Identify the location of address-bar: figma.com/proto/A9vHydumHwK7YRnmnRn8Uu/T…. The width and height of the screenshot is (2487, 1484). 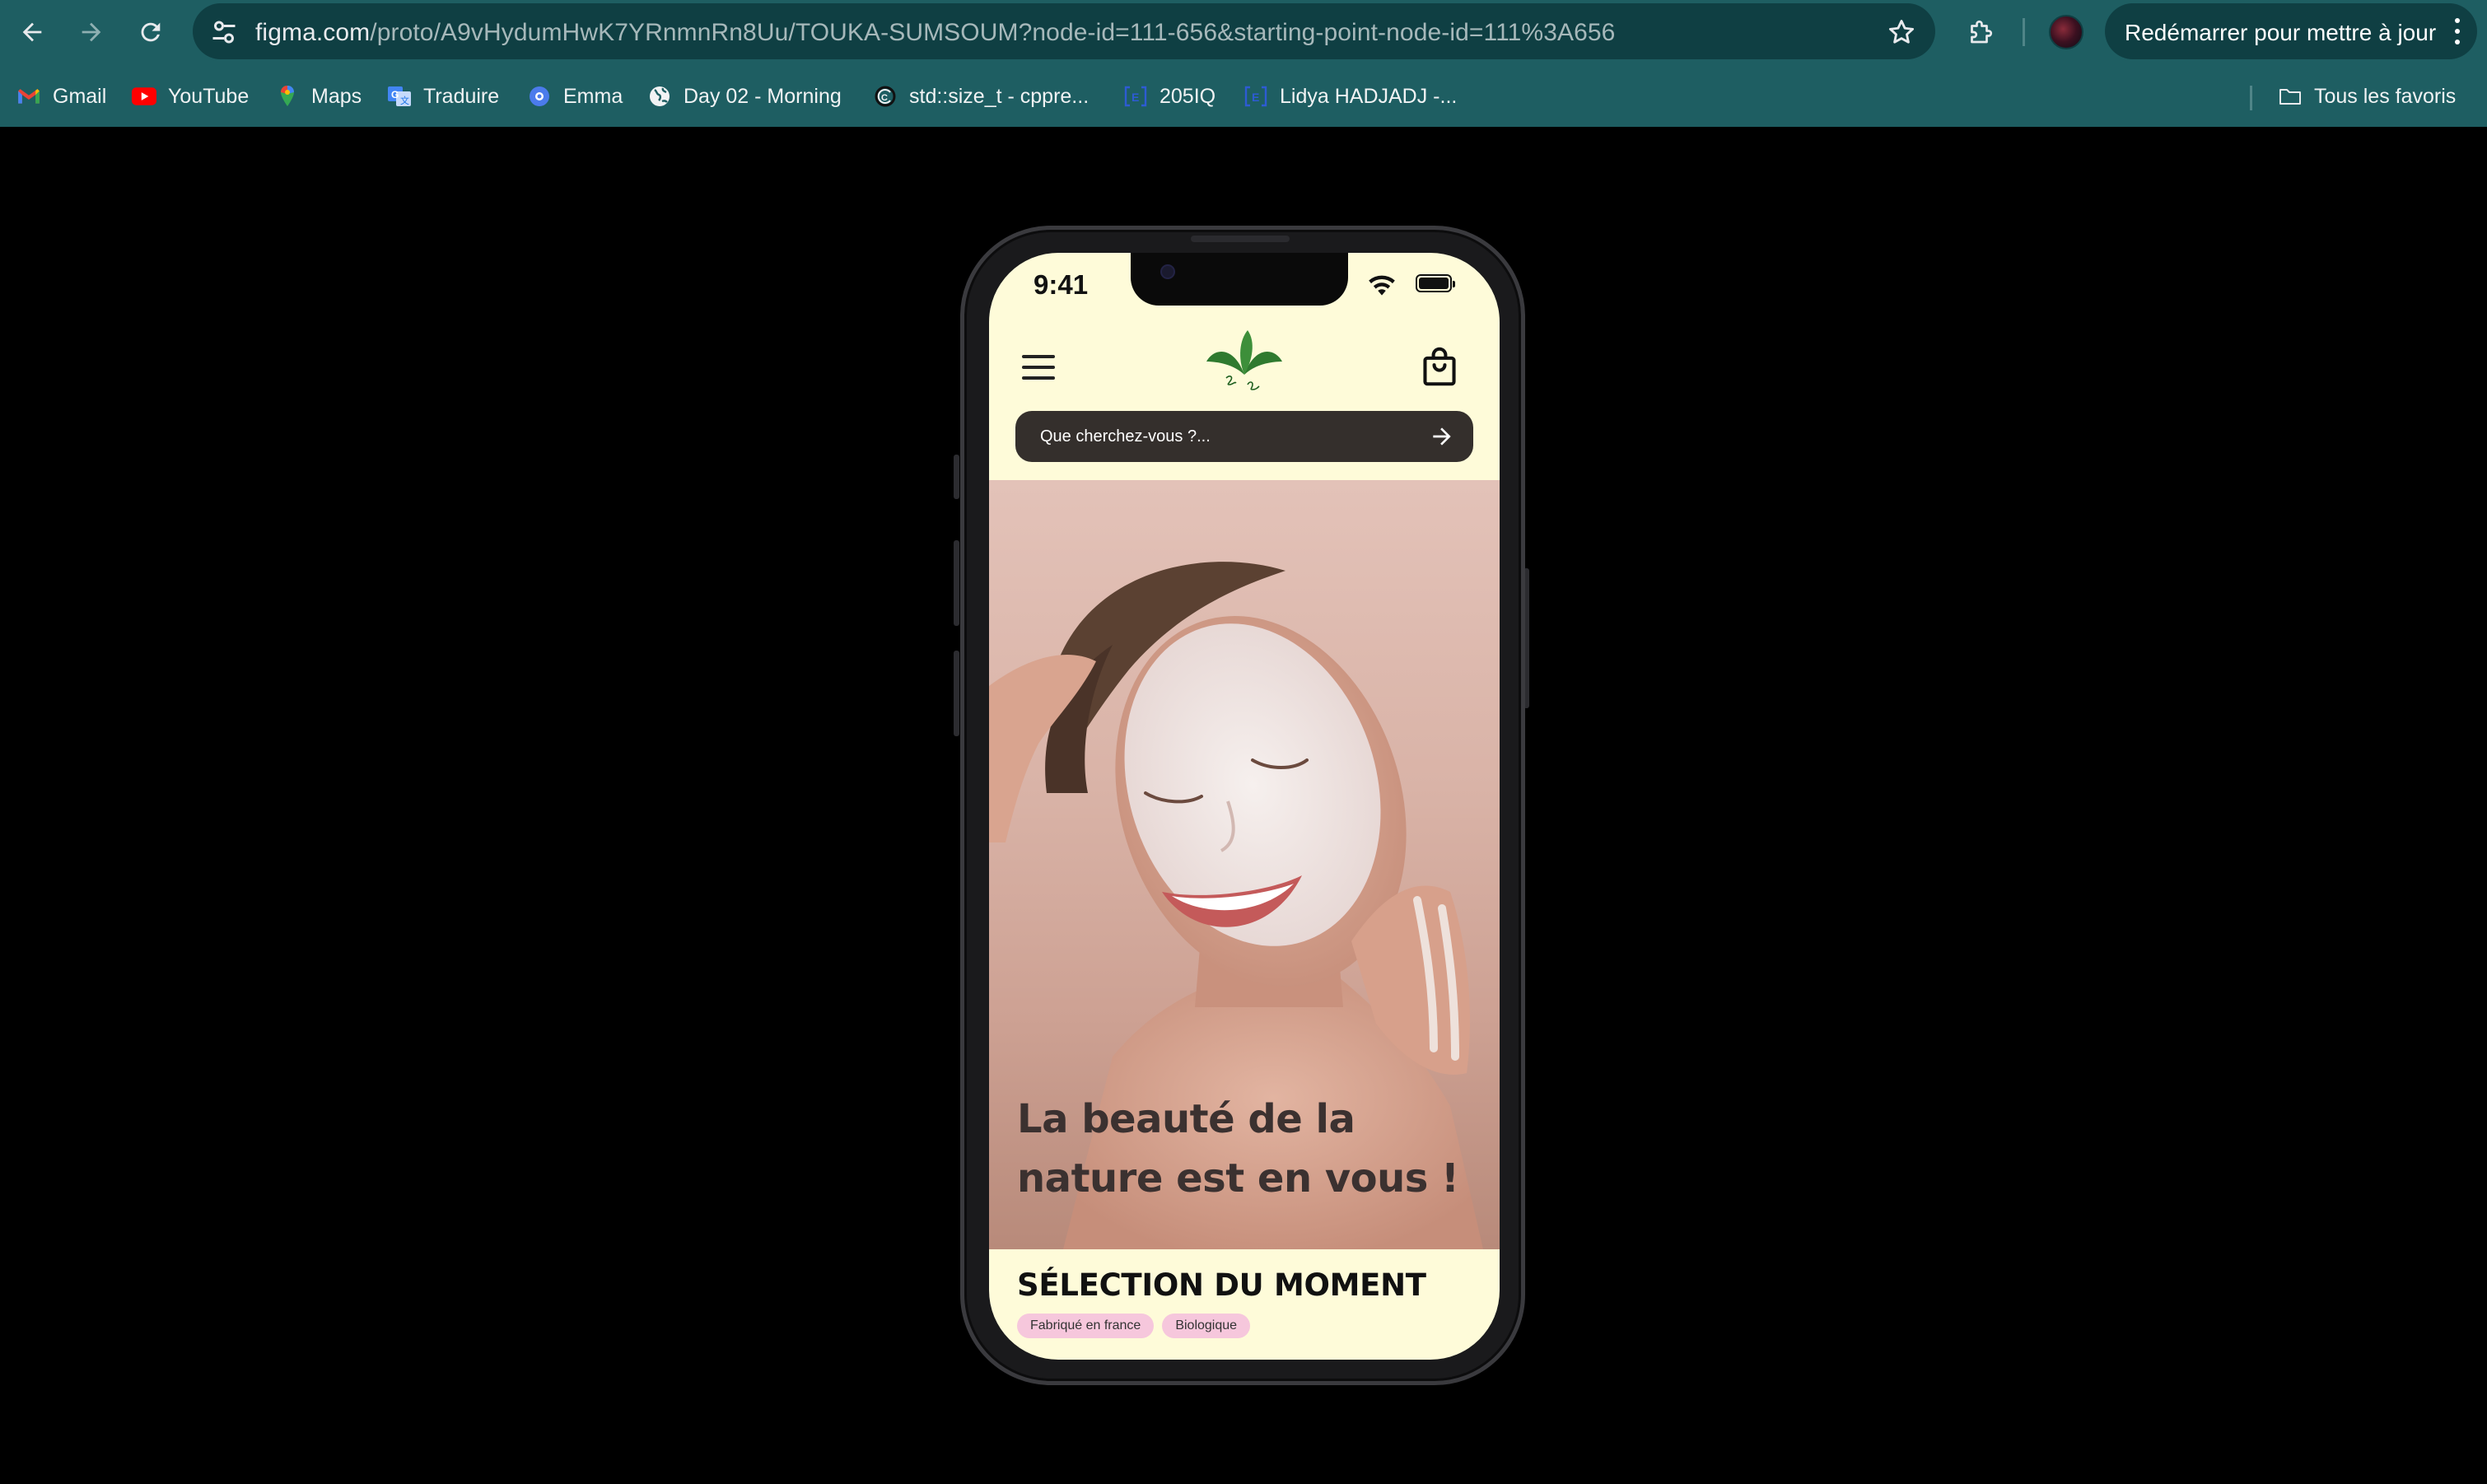
(1064, 31).